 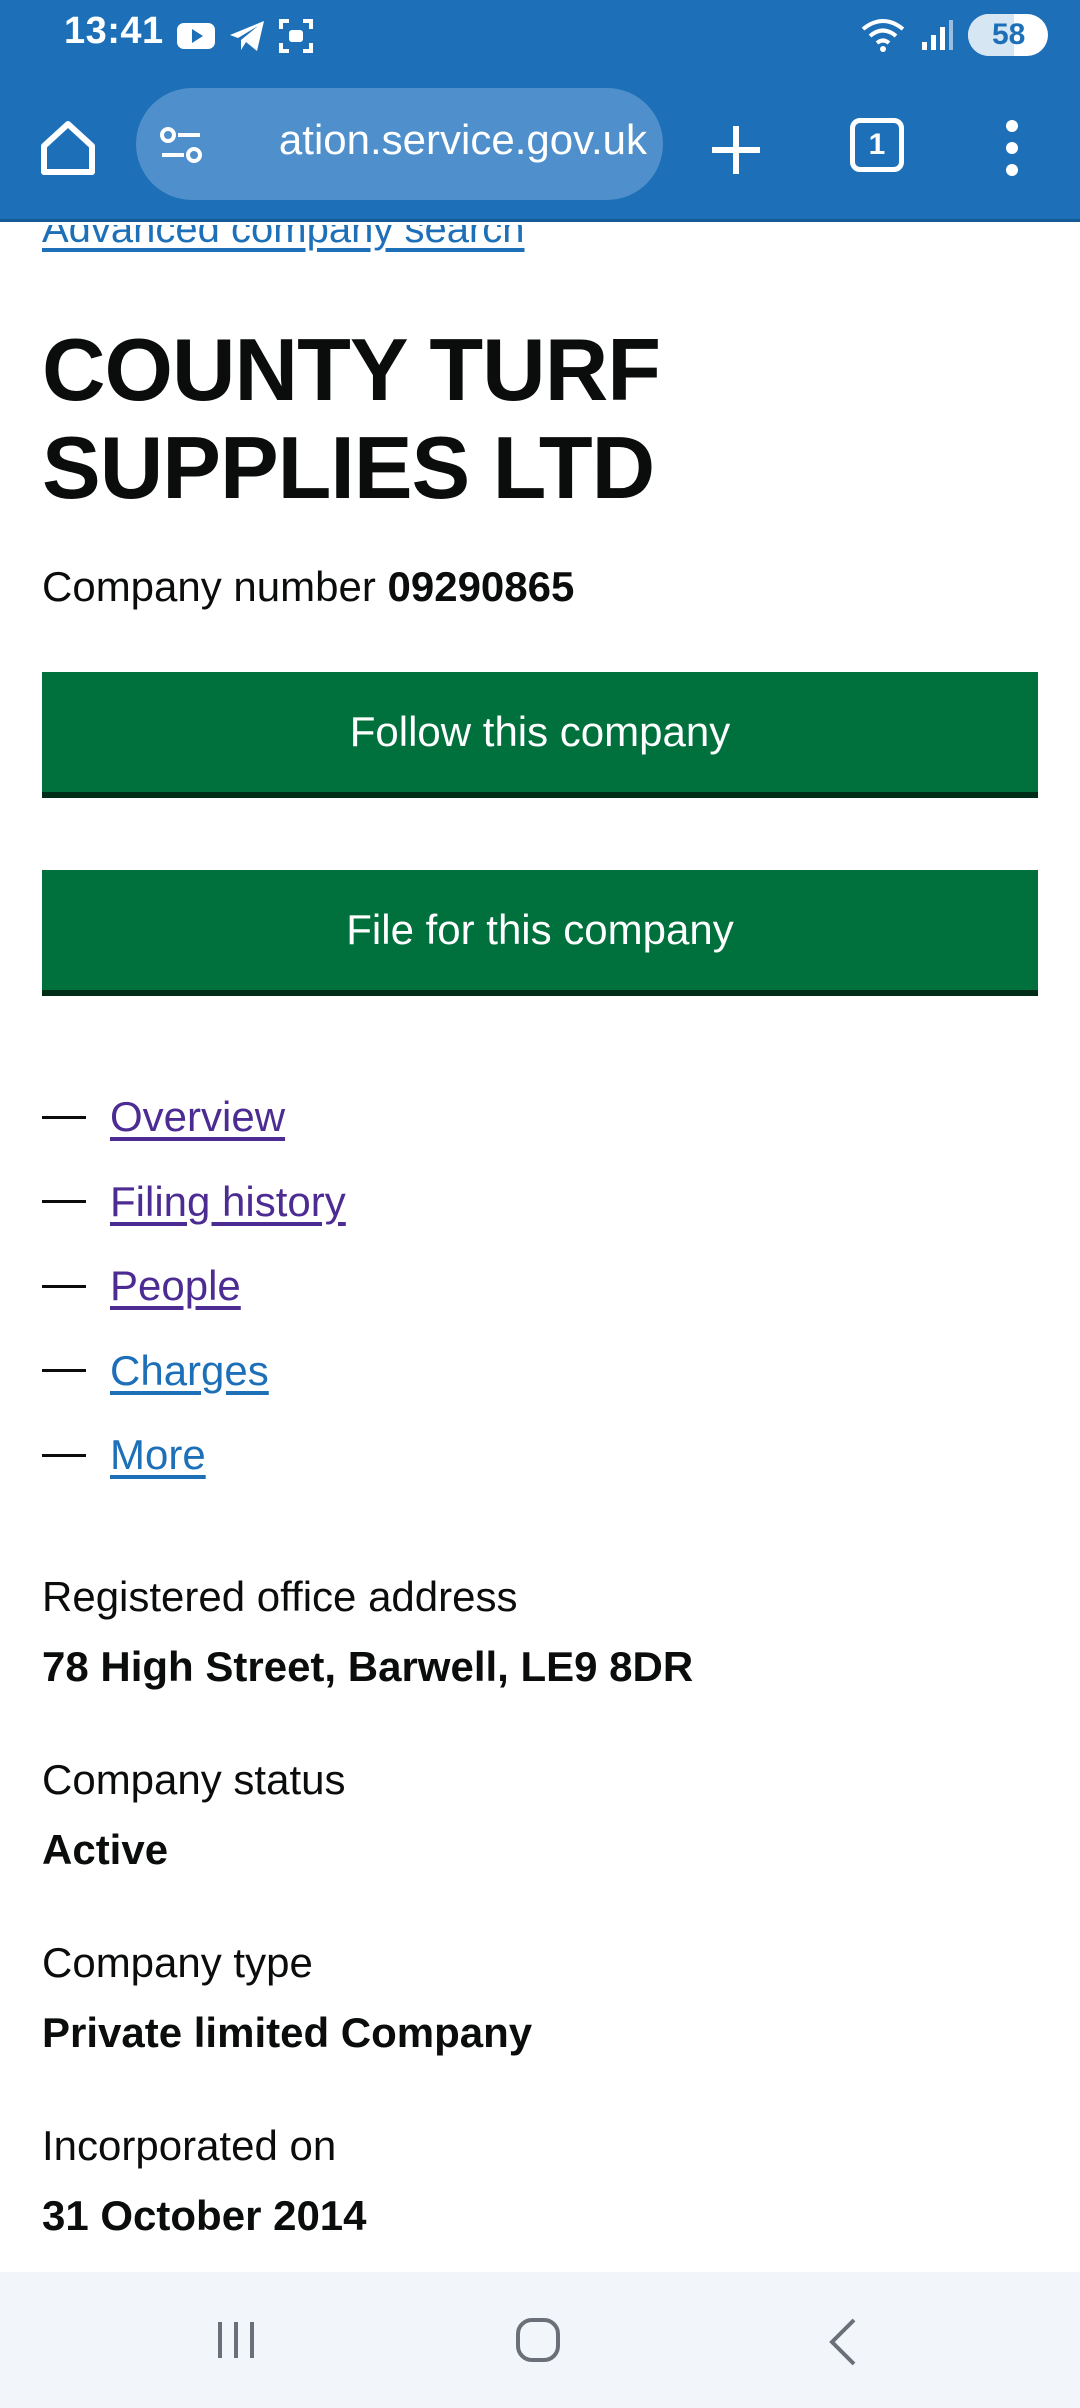 I want to click on wifi-icon, so click(x=883, y=35).